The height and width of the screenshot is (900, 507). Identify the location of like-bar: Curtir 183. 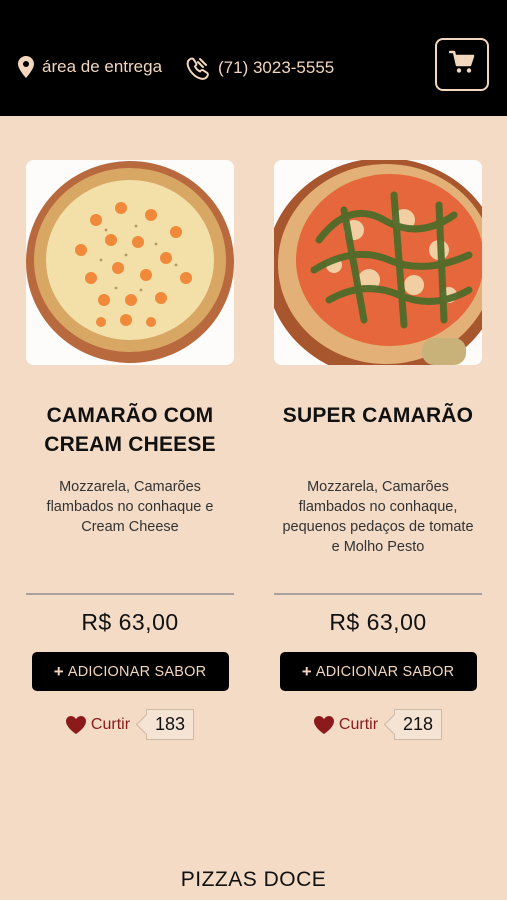
(130, 724).